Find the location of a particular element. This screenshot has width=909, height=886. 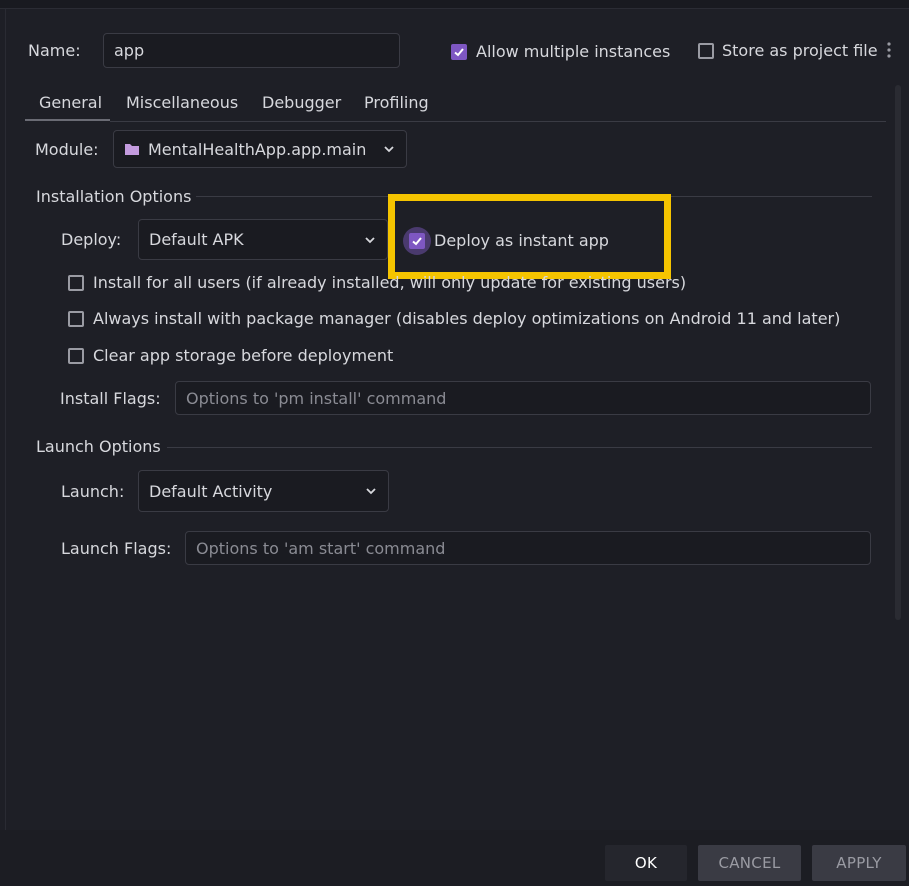

launch-options-title: Launch Options is located at coordinates (98, 446).